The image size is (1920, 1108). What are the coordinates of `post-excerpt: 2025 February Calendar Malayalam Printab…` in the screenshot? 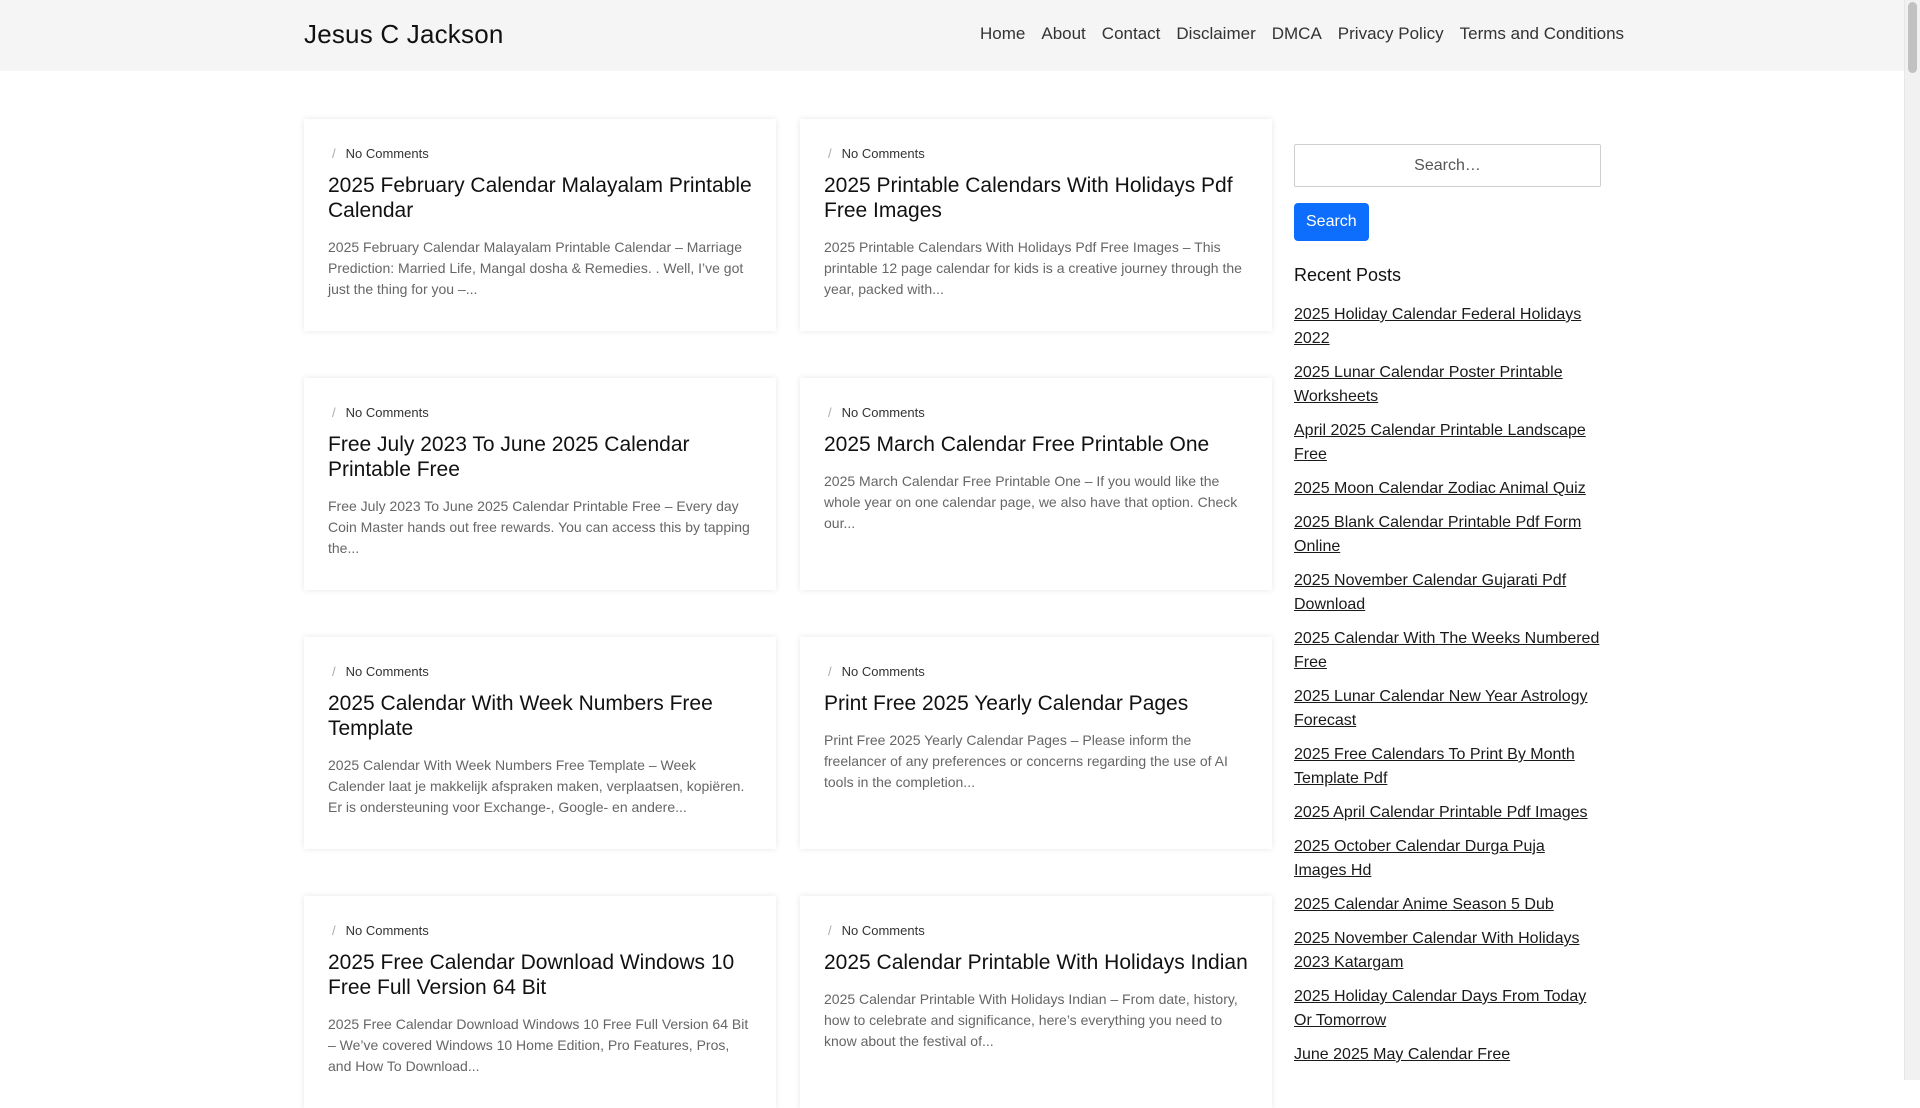 It's located at (536, 268).